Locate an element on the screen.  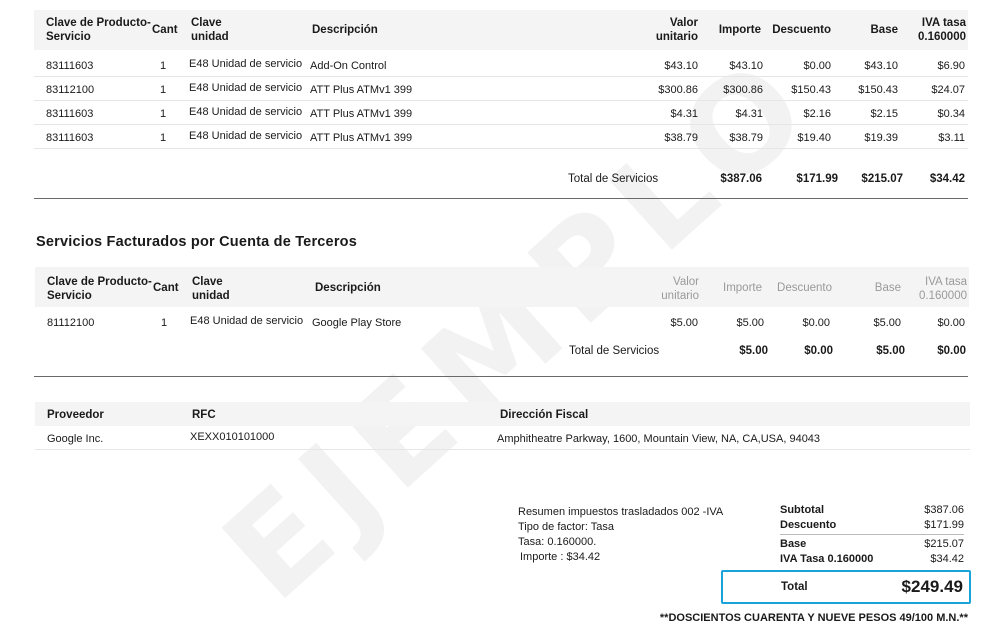
subtotal-row: Subtotal $387.06 is located at coordinates (872, 510).